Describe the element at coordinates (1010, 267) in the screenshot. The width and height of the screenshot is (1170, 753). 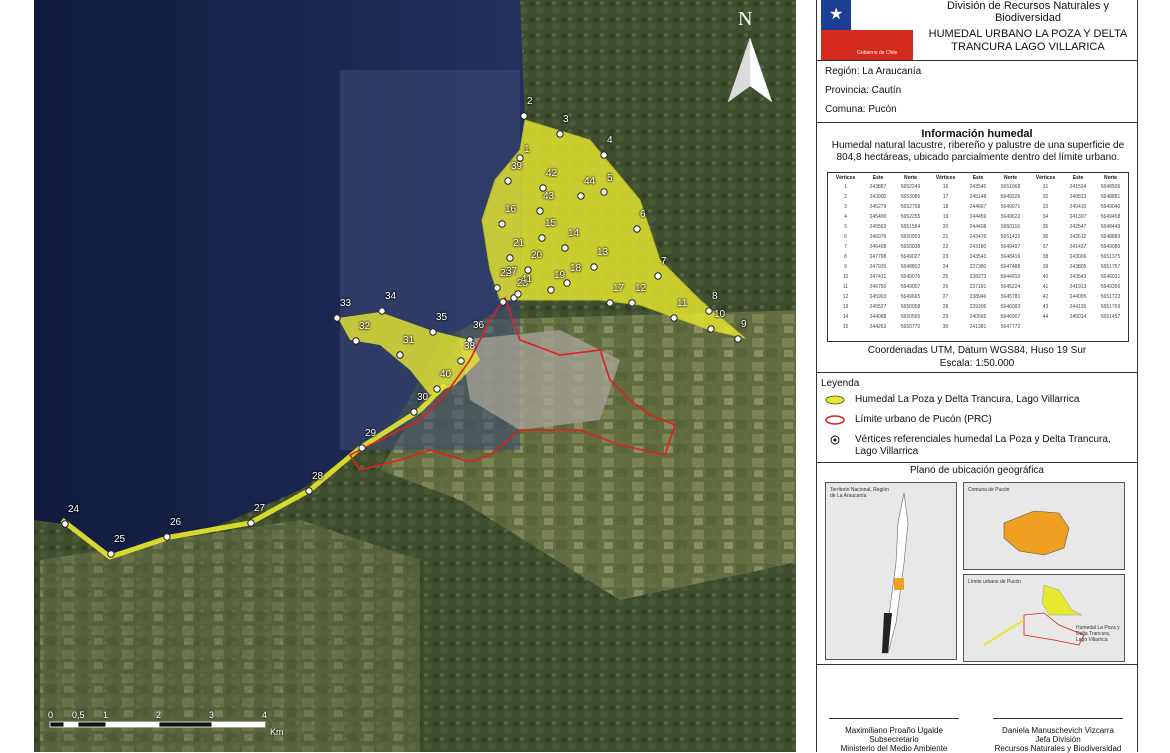
I see `table-cell: 5647488` at that location.